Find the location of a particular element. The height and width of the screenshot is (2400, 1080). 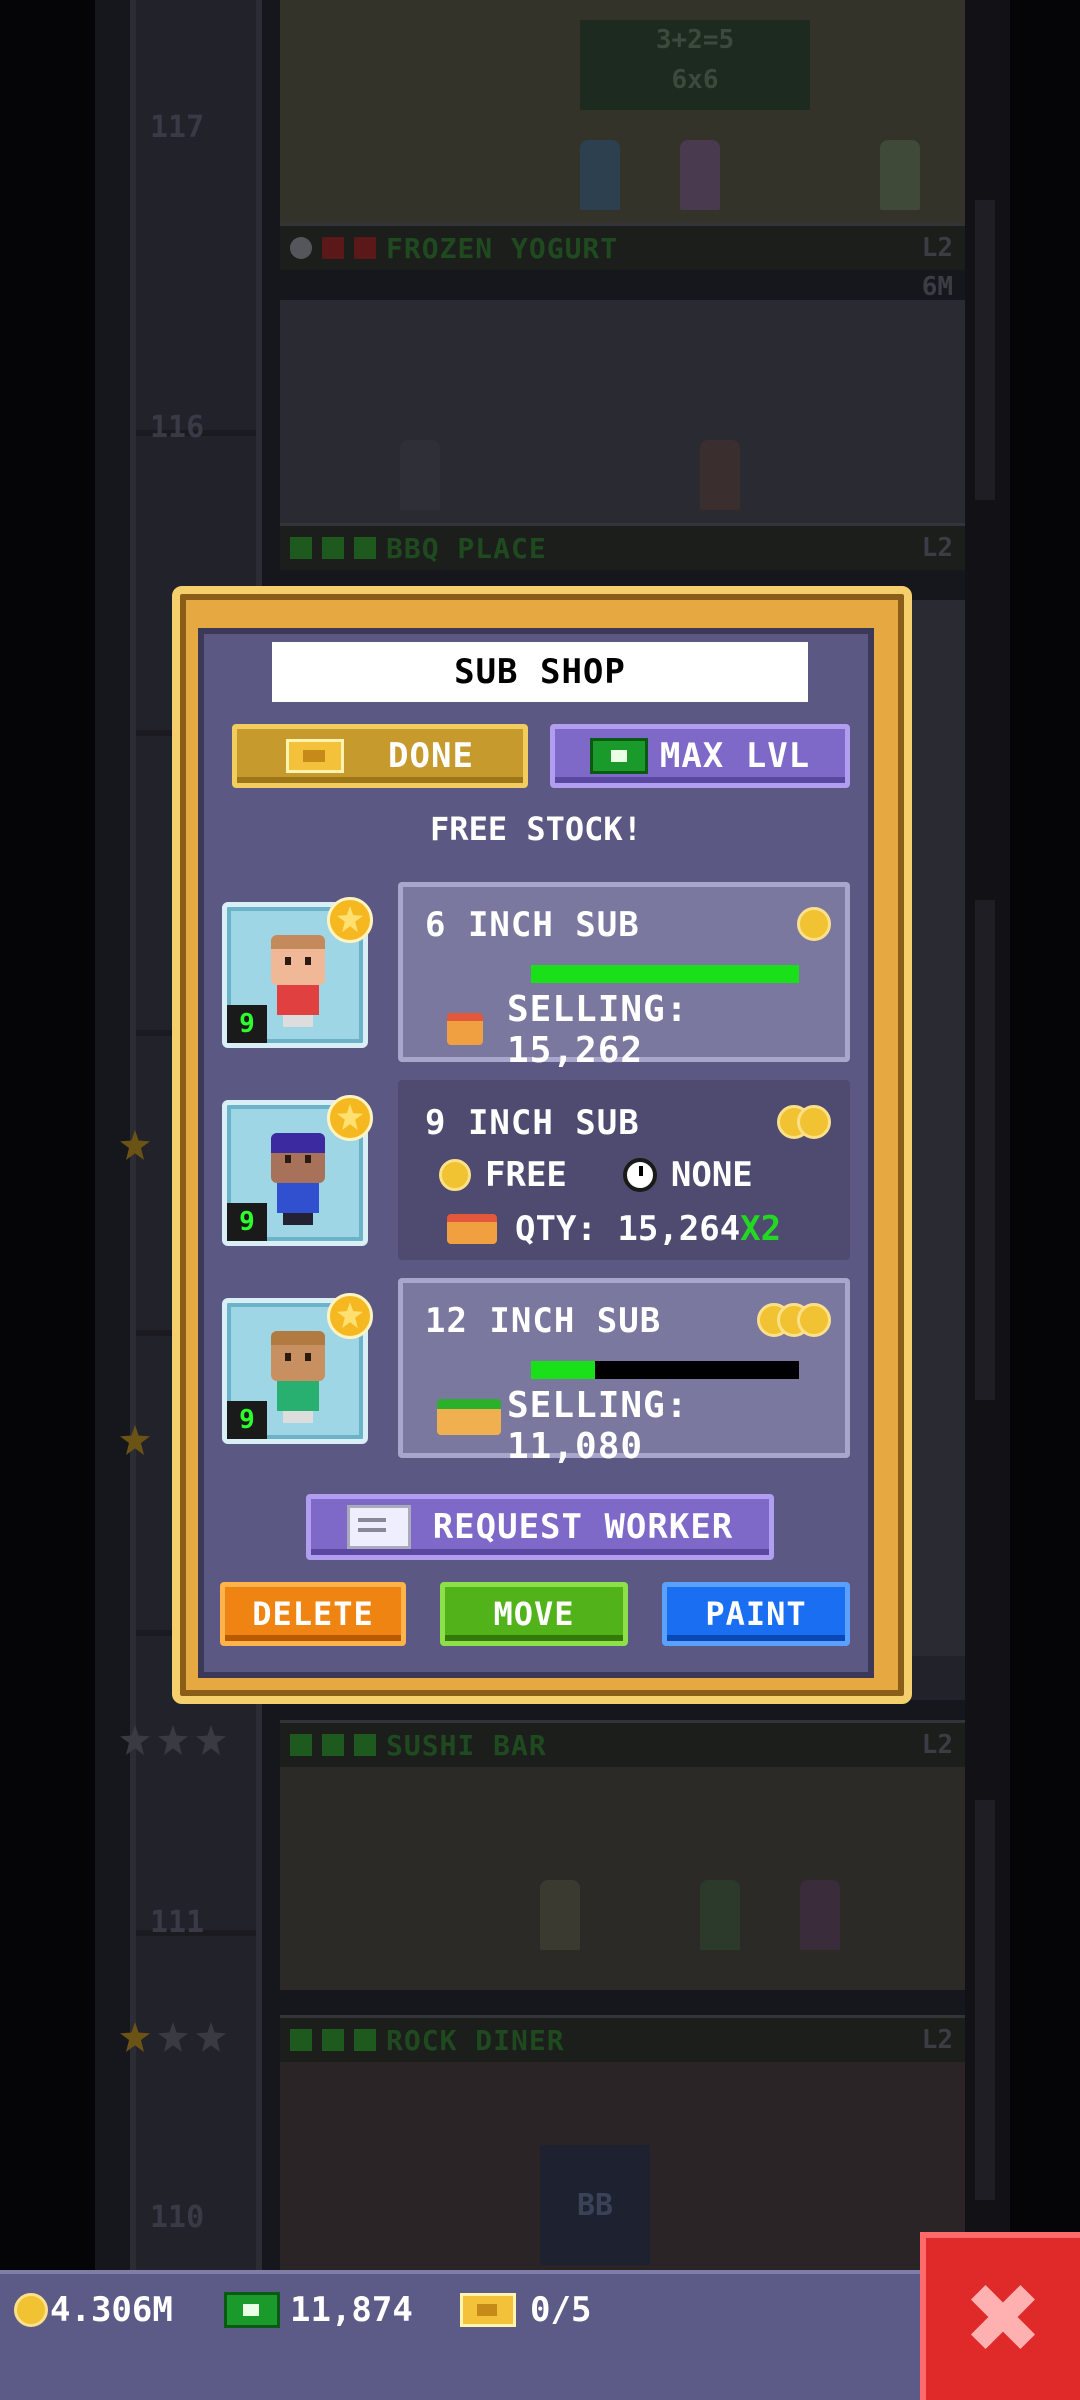

close-icon: ✖ is located at coordinates (1003, 2319).